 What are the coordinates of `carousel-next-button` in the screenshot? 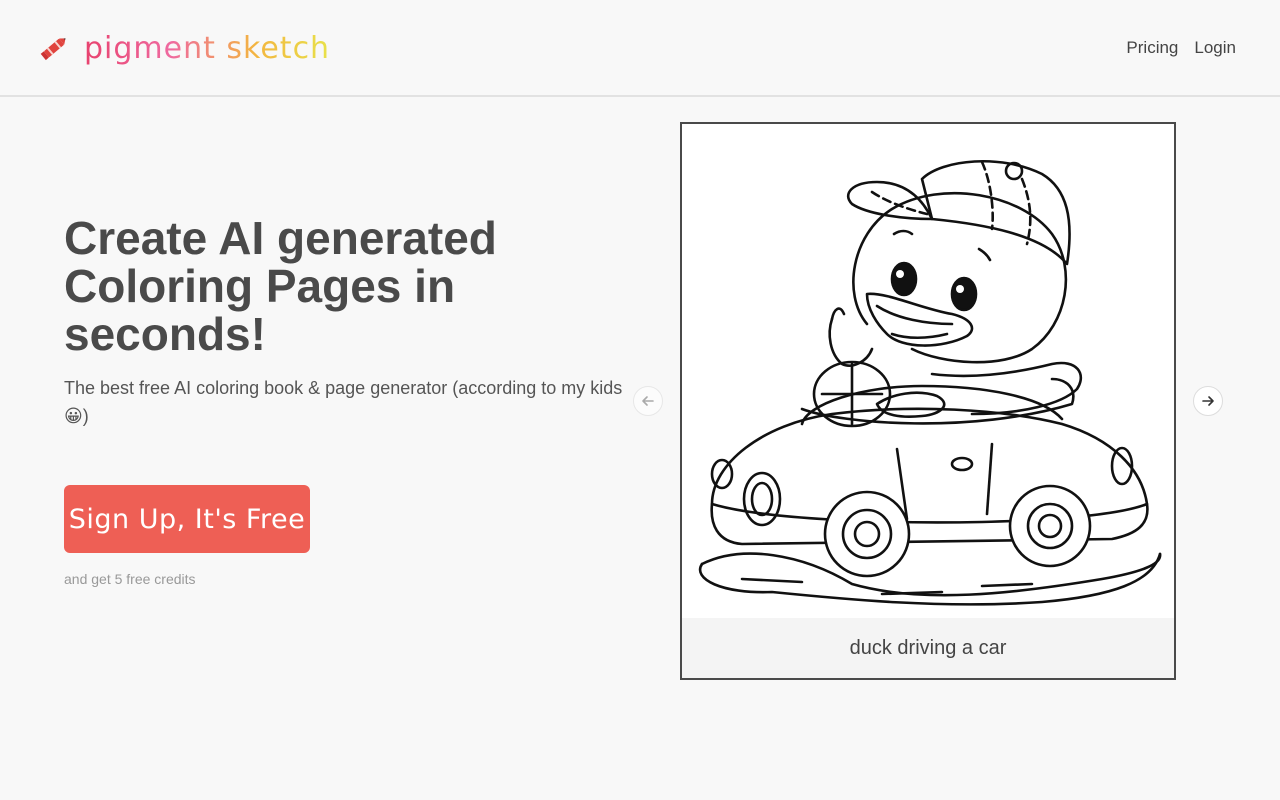 It's located at (1208, 401).